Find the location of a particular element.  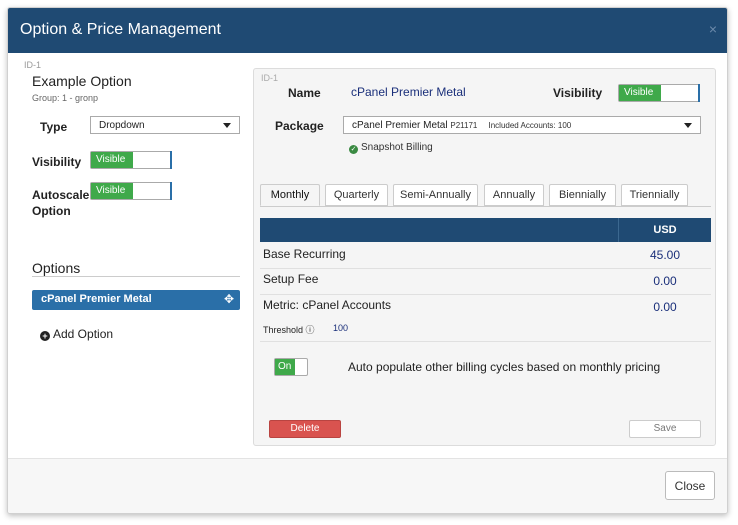

tab-biennially: Biennially is located at coordinates (582, 195).